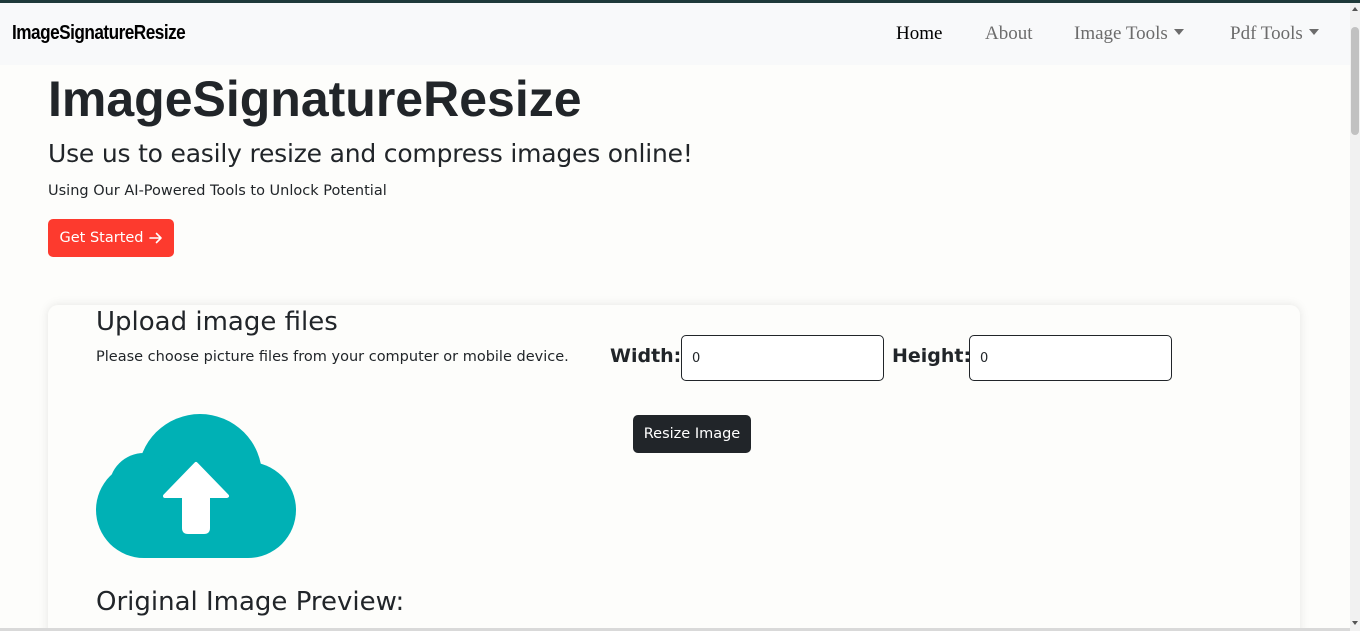 The image size is (1360, 631). Describe the element at coordinates (1121, 33) in the screenshot. I see `nav-image-tools-label: Image Tools` at that location.